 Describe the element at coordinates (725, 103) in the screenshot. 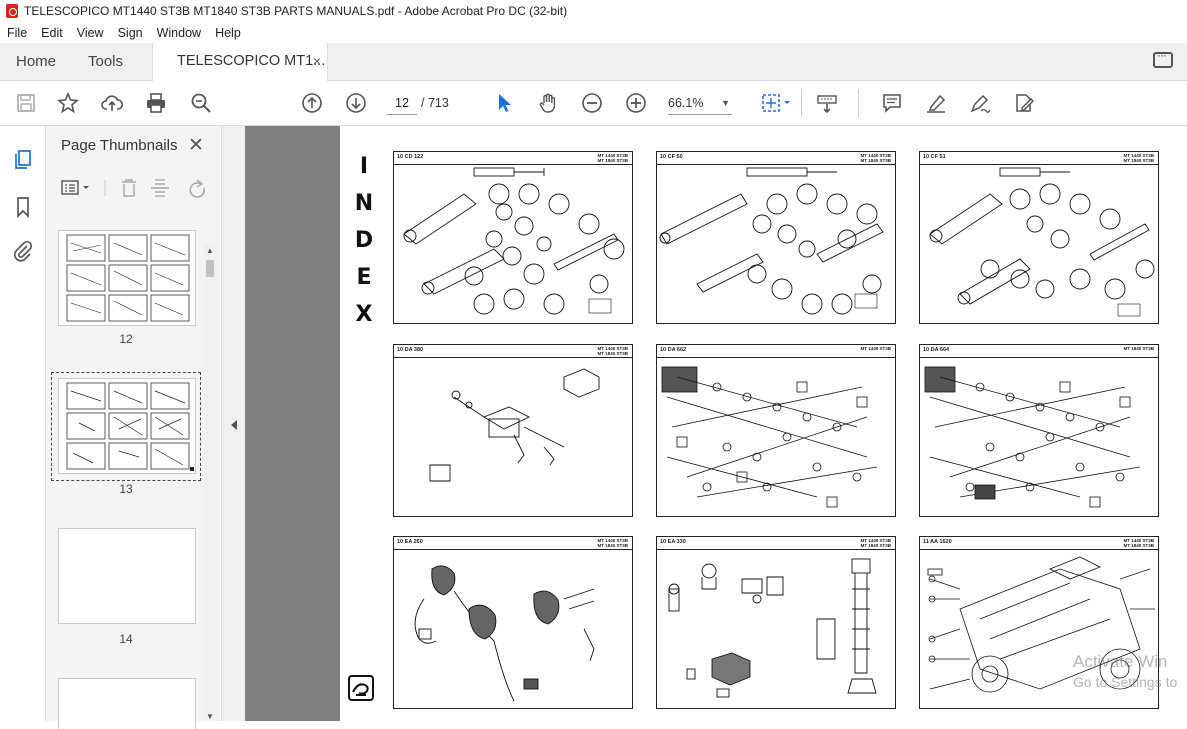

I see `chevron-down-icon: ▼` at that location.